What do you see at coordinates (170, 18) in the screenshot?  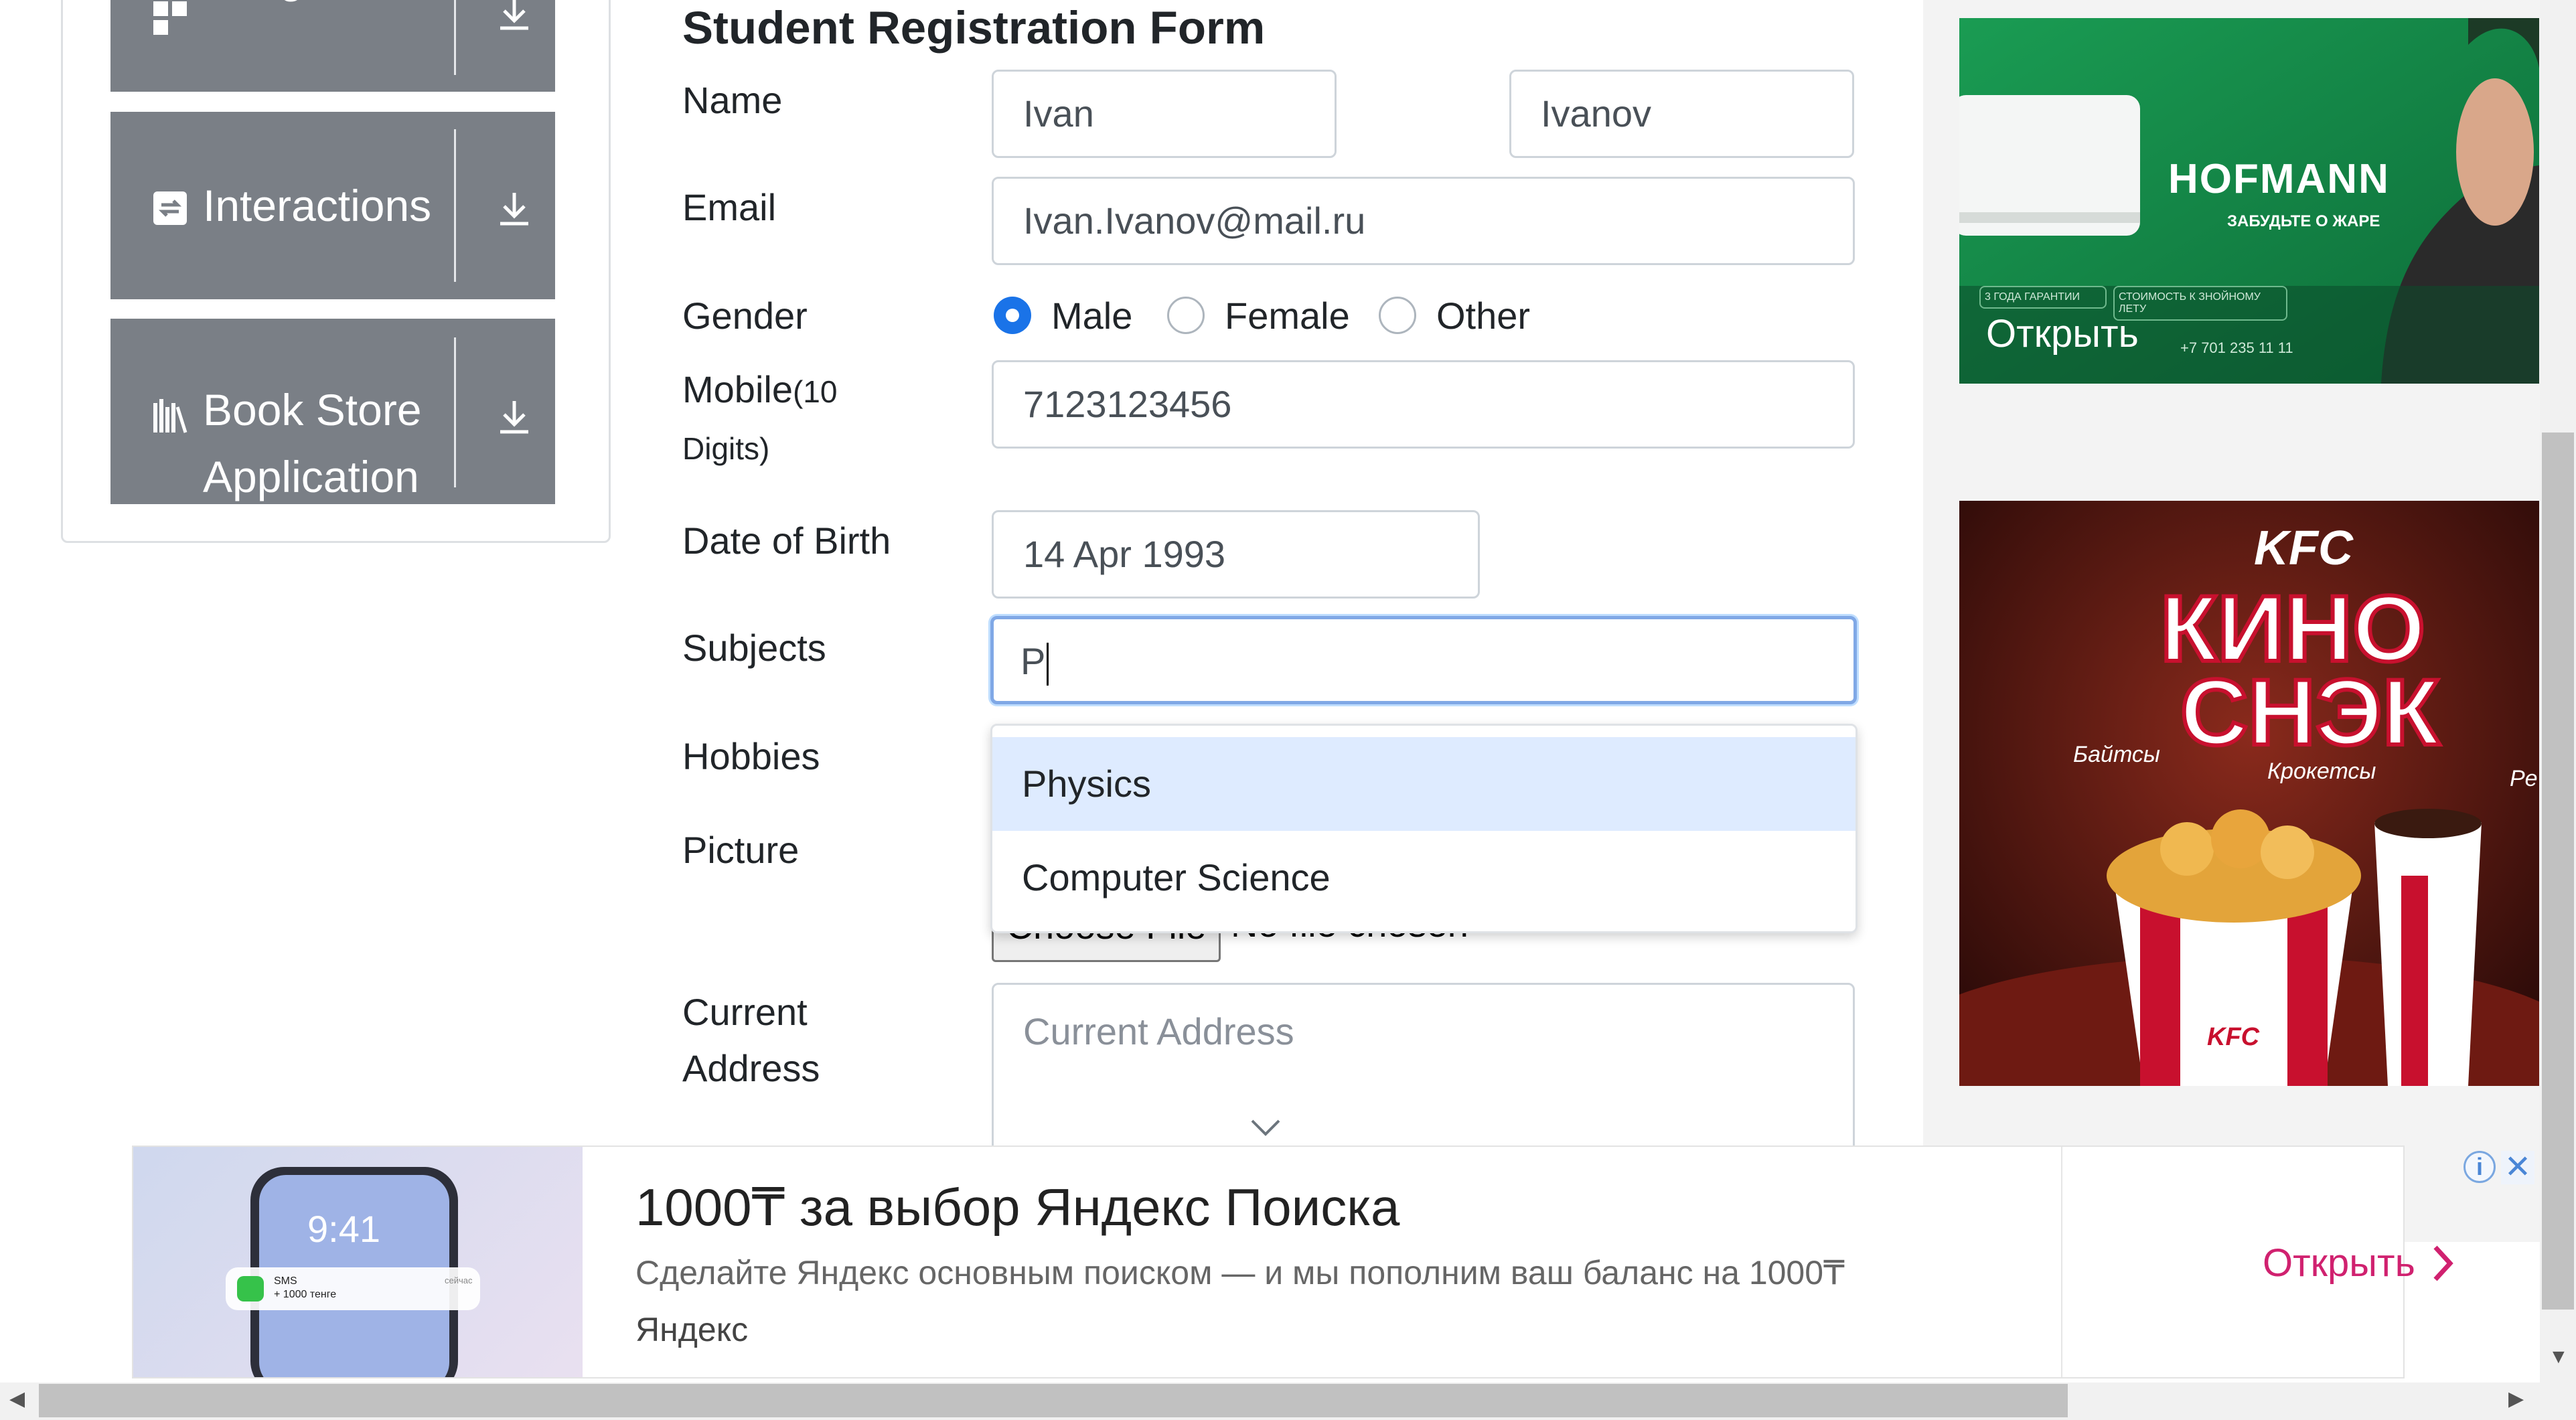 I see `widgets-icon` at bounding box center [170, 18].